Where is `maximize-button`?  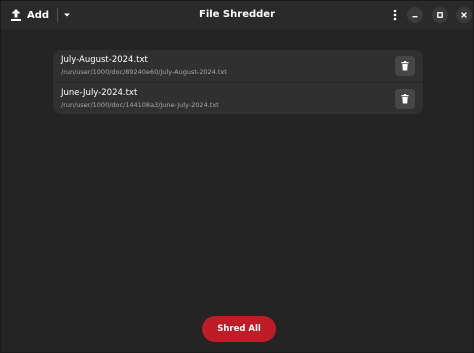 maximize-button is located at coordinates (440, 15).